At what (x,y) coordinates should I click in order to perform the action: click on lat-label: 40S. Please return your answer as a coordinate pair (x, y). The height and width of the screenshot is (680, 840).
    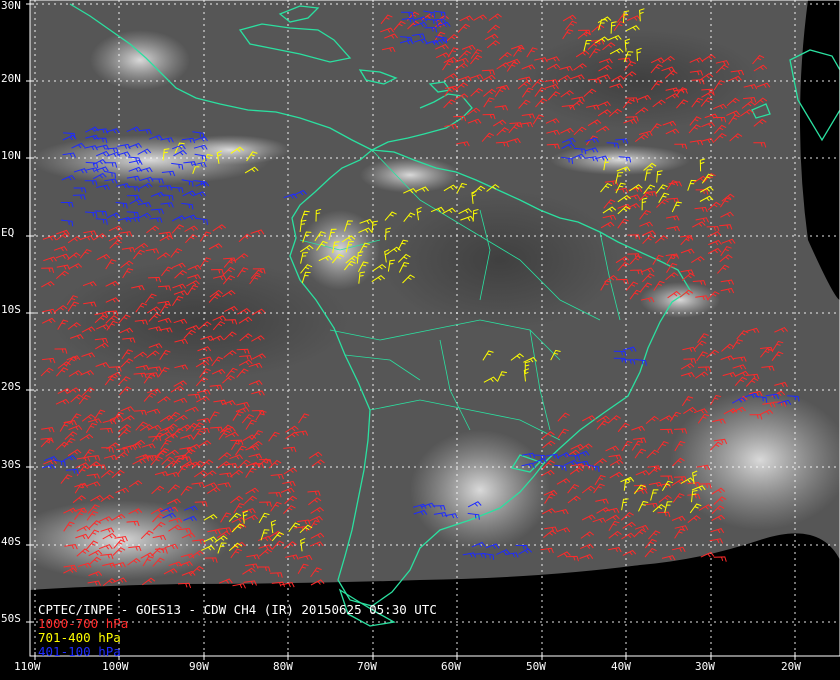
    Looking at the image, I should click on (11, 541).